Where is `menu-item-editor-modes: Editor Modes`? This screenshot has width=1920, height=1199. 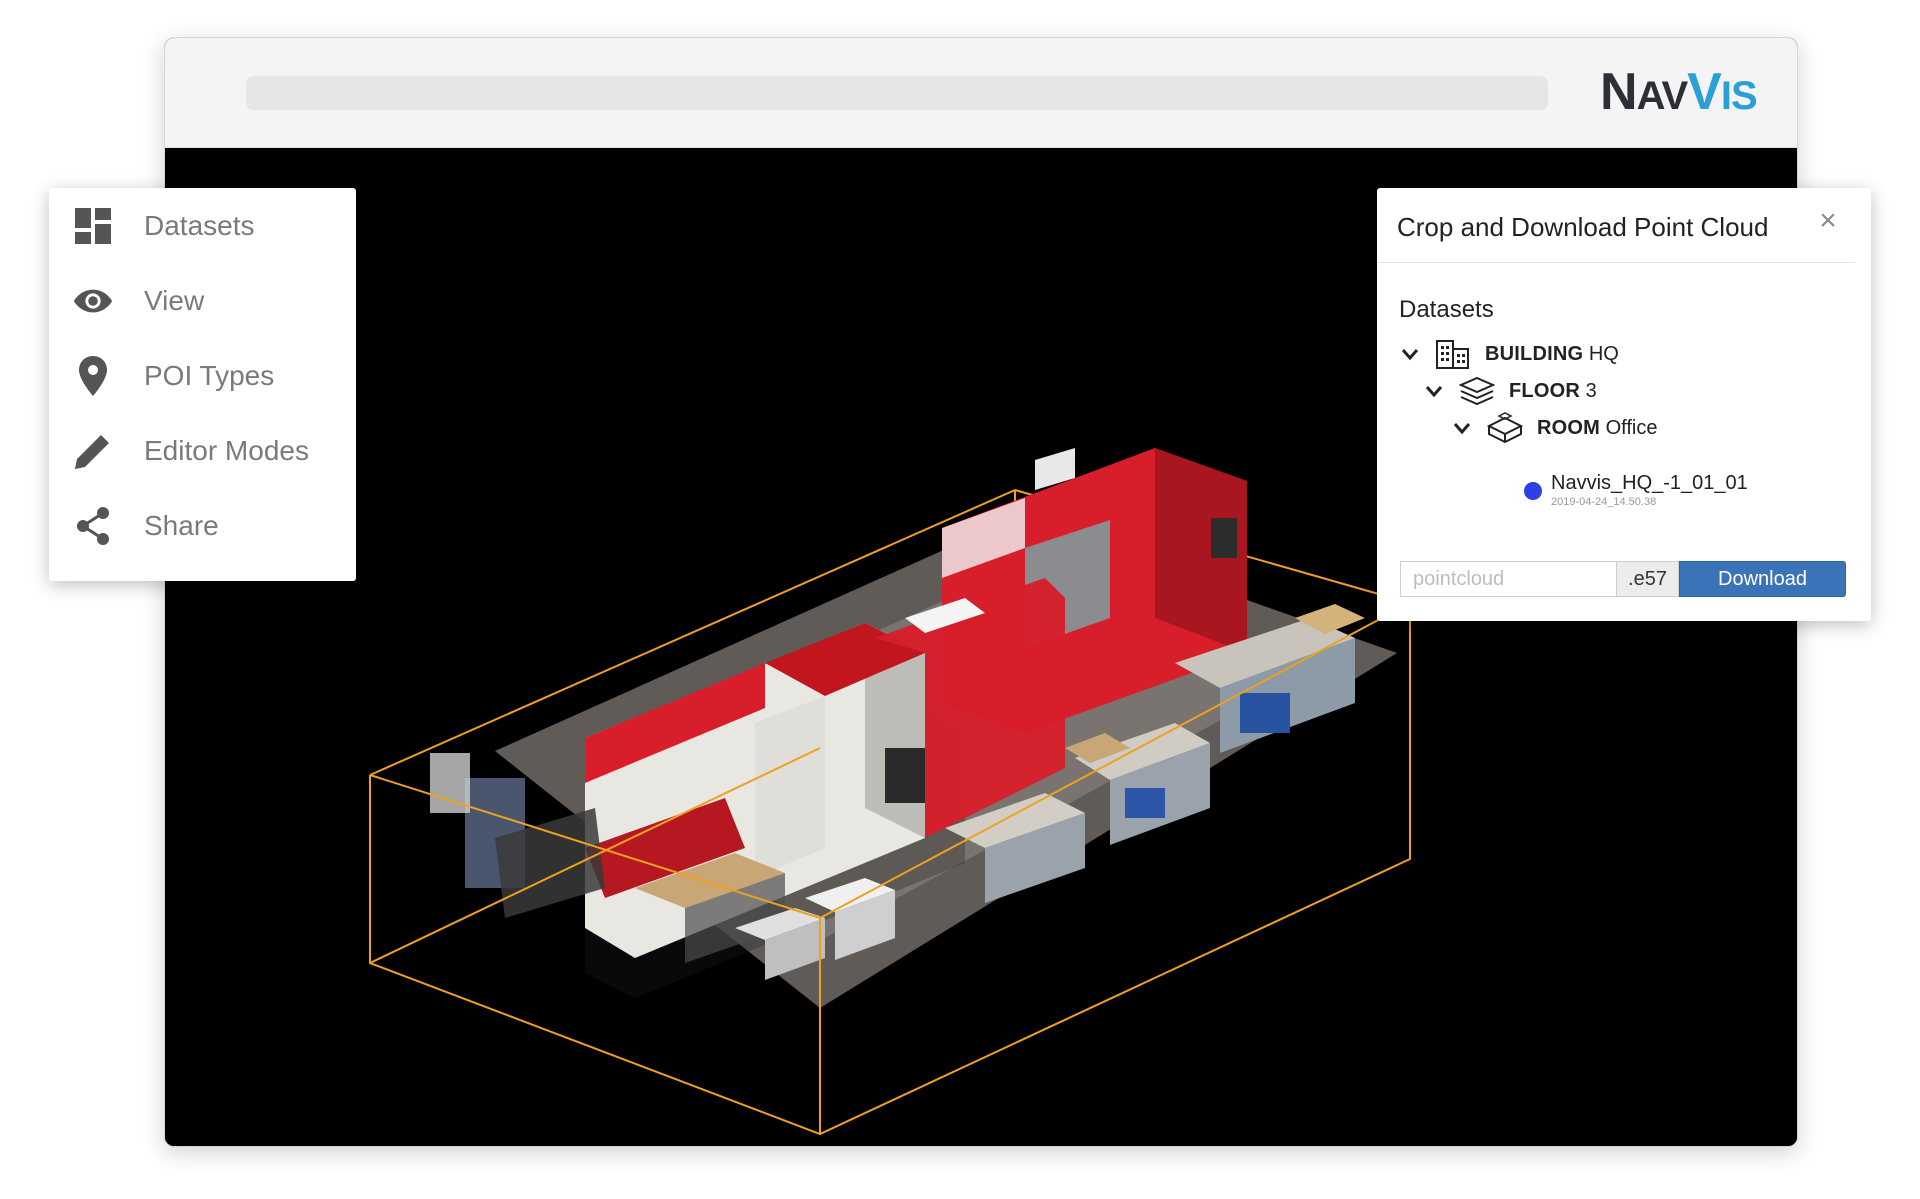 menu-item-editor-modes: Editor Modes is located at coordinates (202, 451).